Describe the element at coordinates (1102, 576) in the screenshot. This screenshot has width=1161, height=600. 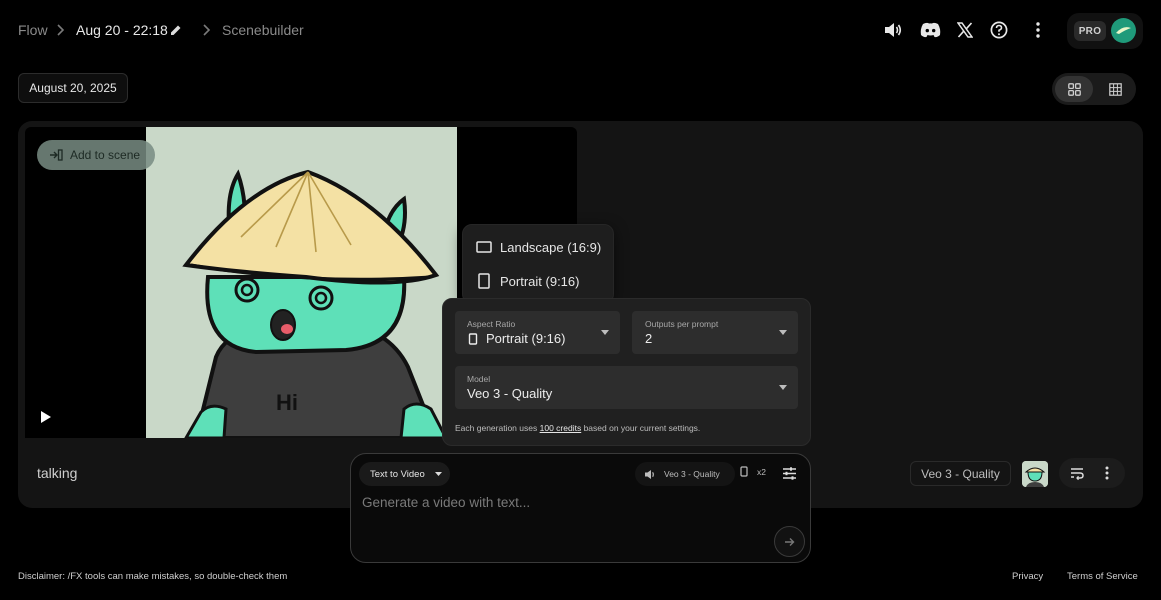
I see `terms-link: Terms of Service` at that location.